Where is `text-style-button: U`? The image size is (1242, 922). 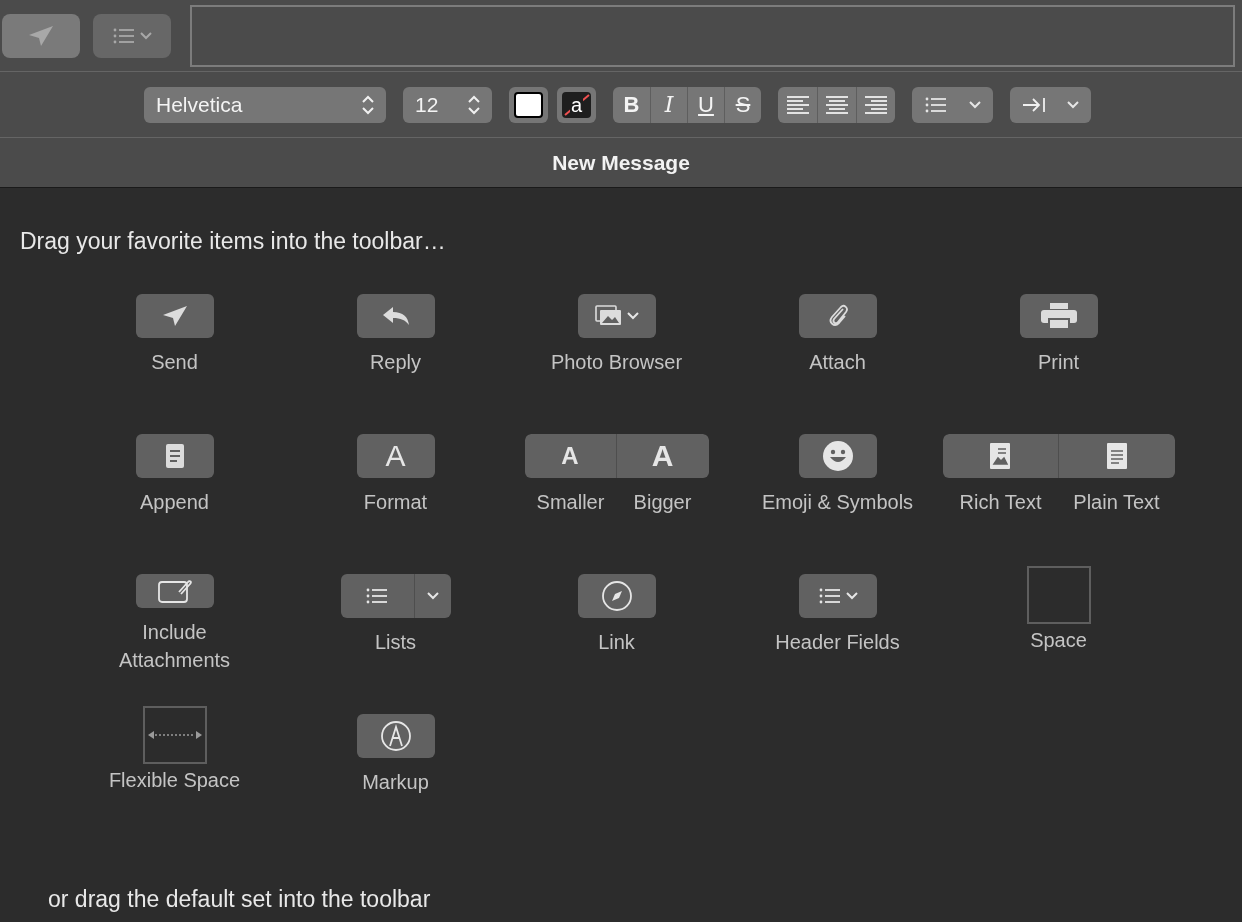
text-style-button: U is located at coordinates (705, 104).